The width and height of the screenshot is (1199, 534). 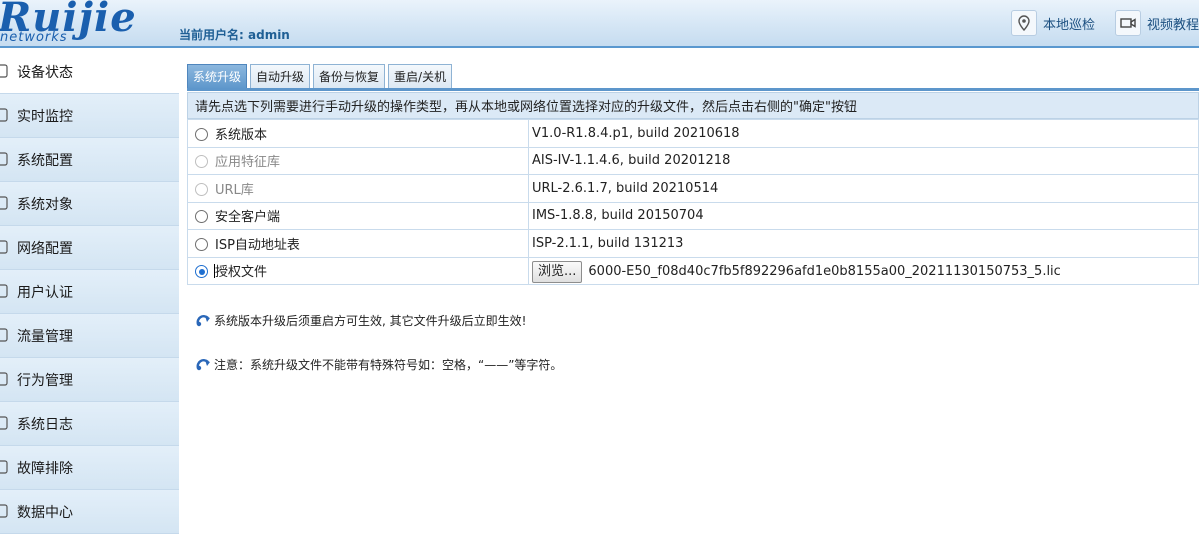 I want to click on sidebar-item-label: 系统对象, so click(x=45, y=204).